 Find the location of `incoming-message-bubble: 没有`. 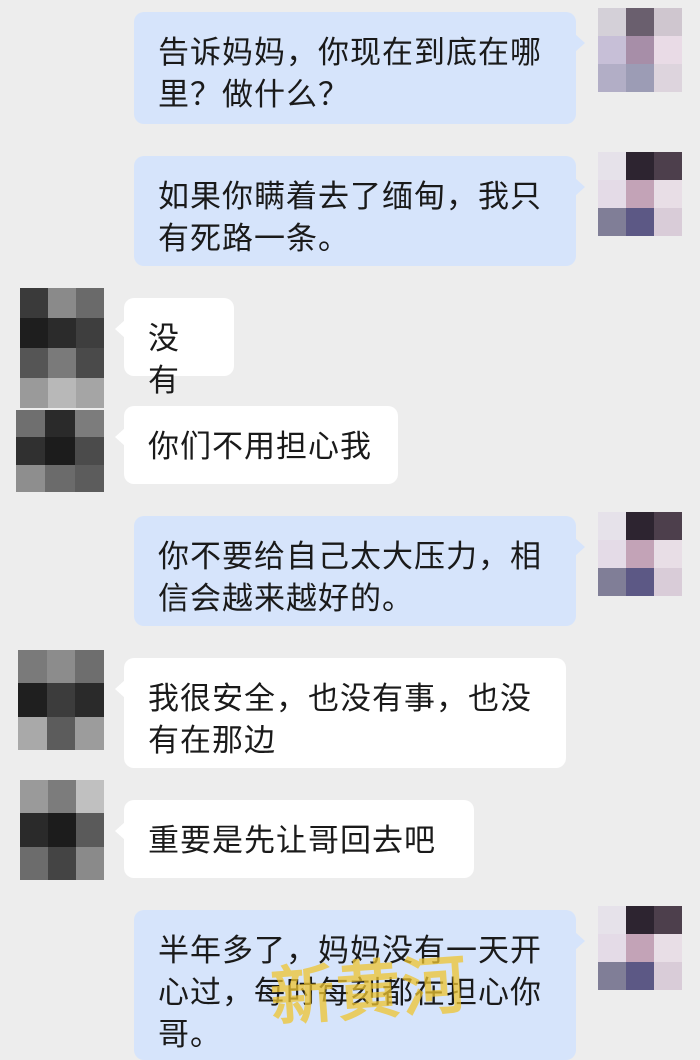

incoming-message-bubble: 没有 is located at coordinates (174, 348).